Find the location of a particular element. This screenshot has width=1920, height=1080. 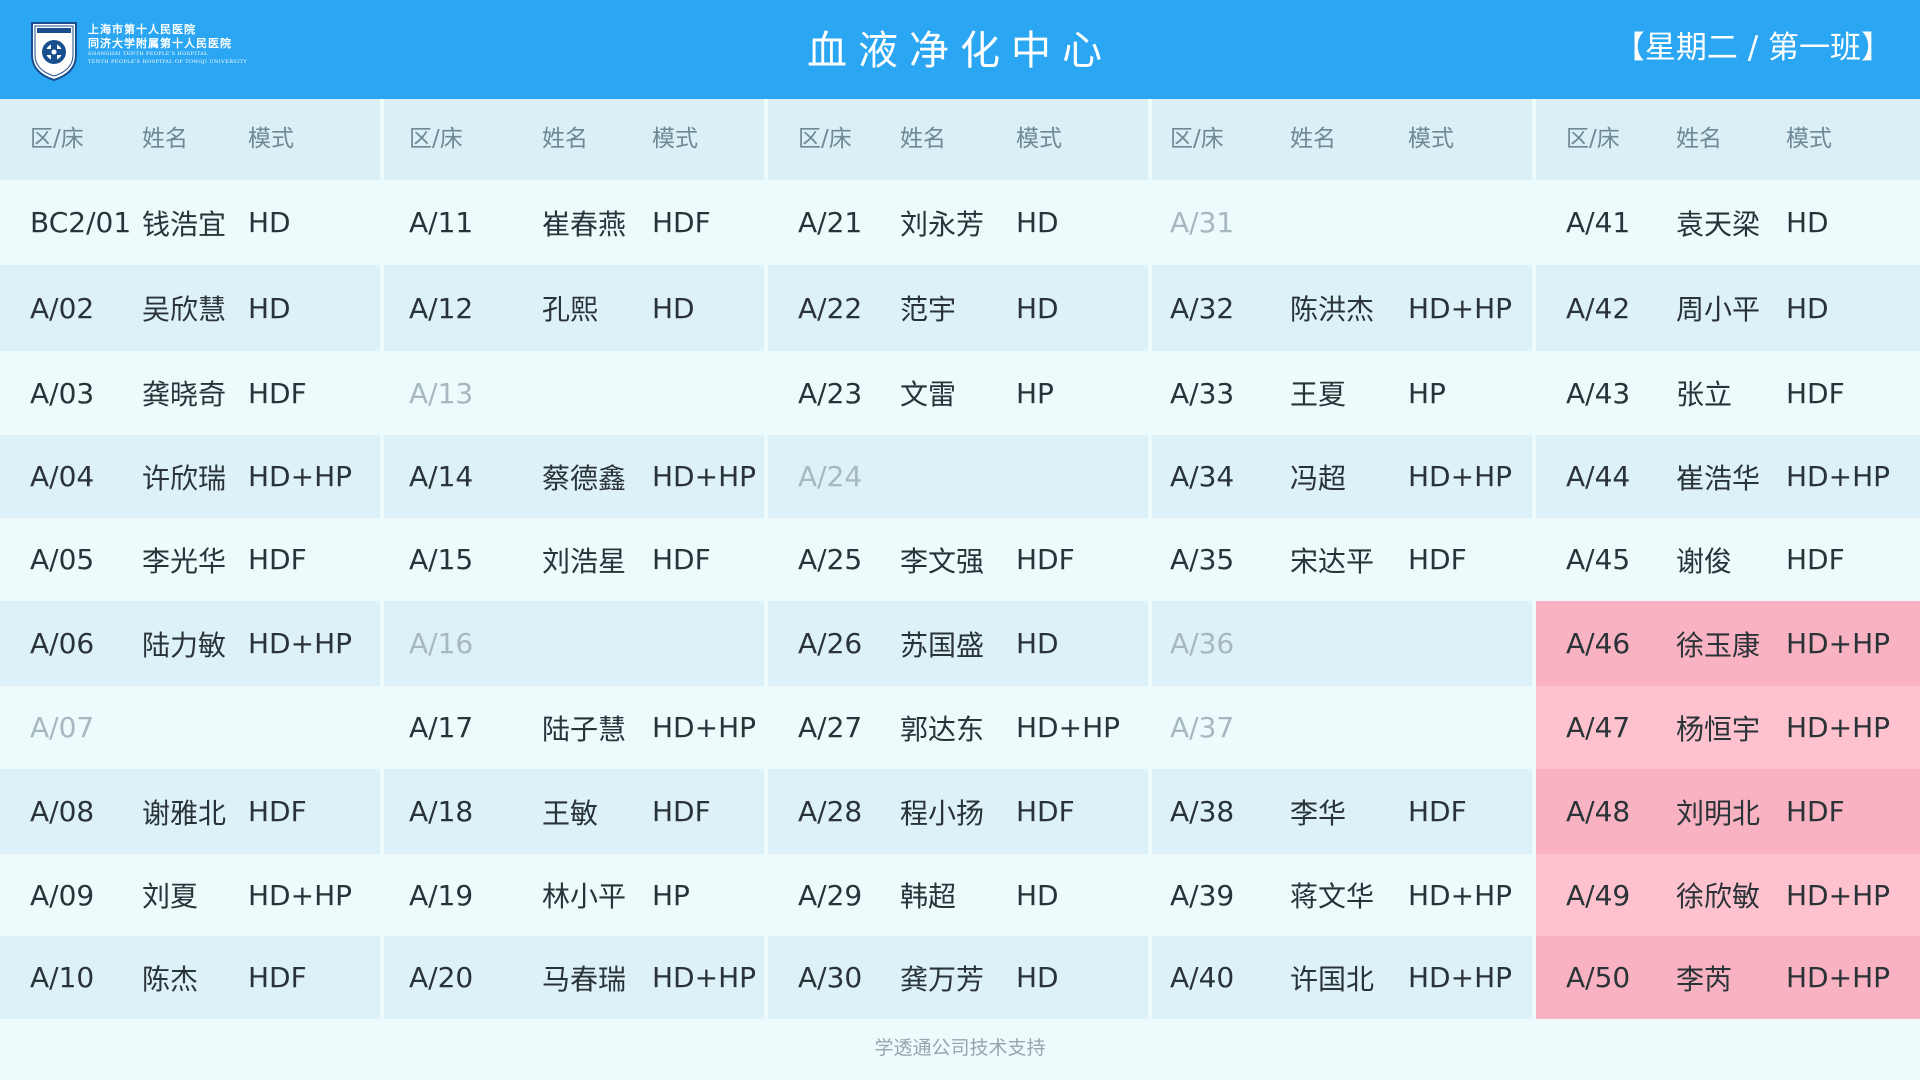

bed-number: A/05 is located at coordinates (62, 559).